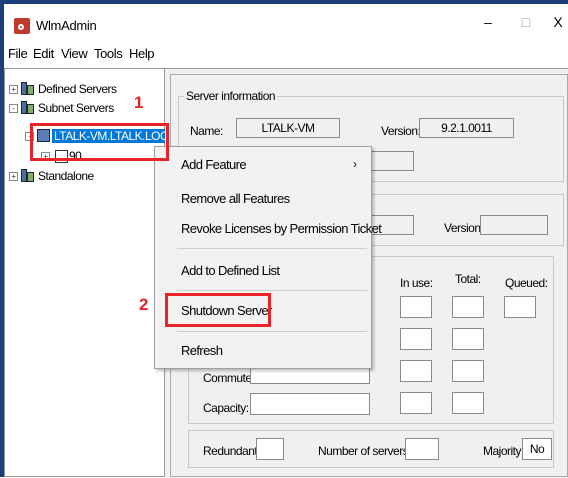 The width and height of the screenshot is (568, 478). Describe the element at coordinates (556, 24) in the screenshot. I see `close-button: X` at that location.